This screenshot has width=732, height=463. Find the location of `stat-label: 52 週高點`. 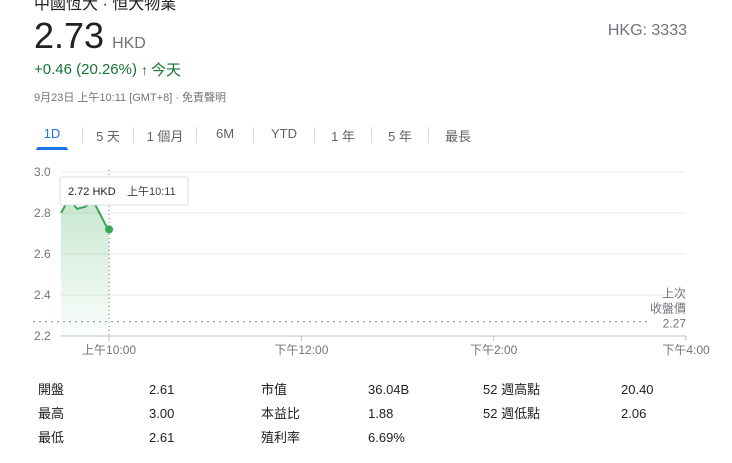

stat-label: 52 週高點 is located at coordinates (512, 389).